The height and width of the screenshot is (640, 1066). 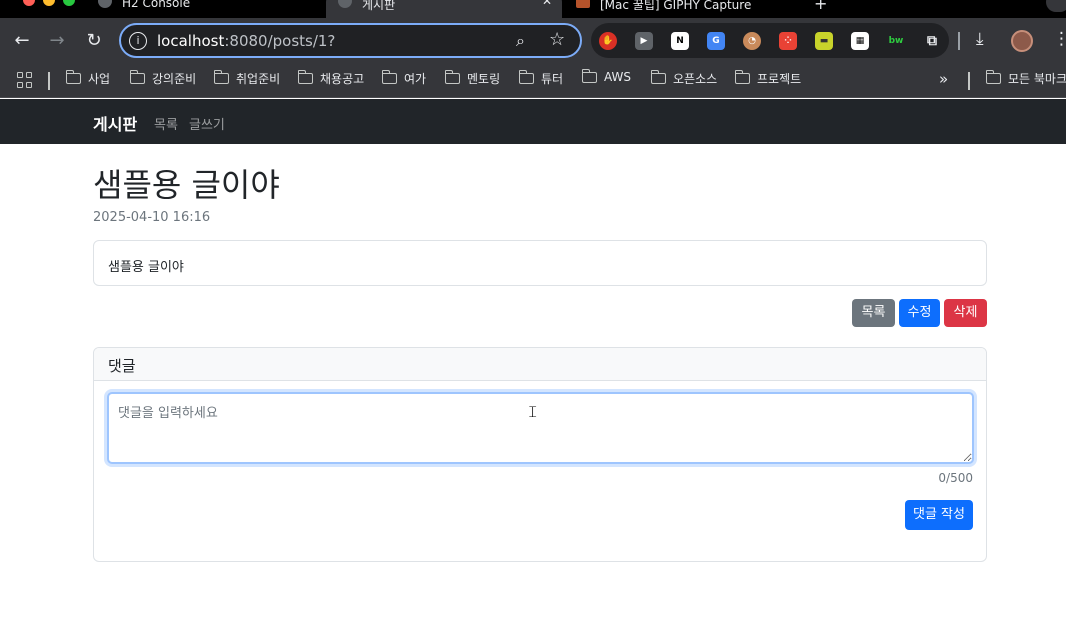 I want to click on submit-comment-button: 댓글 작성, so click(x=939, y=515).